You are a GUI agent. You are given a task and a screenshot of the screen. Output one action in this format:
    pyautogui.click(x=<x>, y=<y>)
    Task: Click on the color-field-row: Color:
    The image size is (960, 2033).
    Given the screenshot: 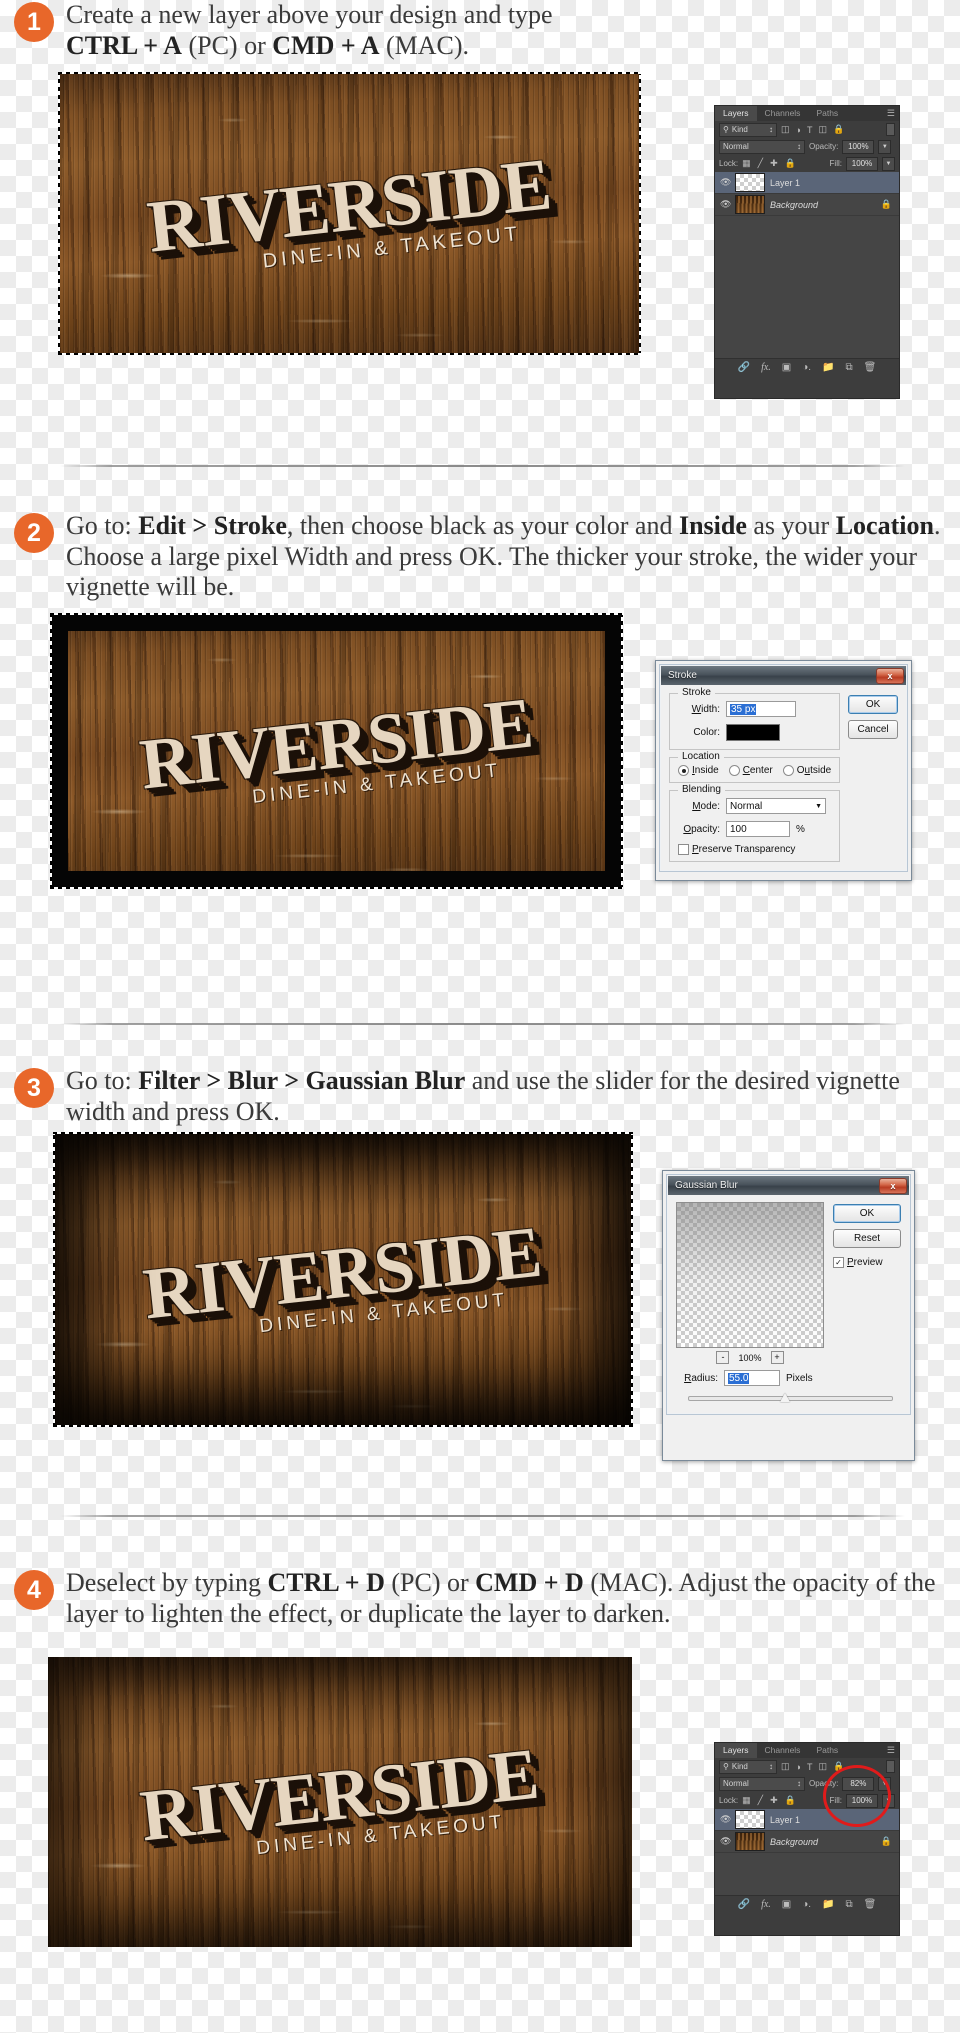 What is the action you would take?
    pyautogui.click(x=754, y=732)
    